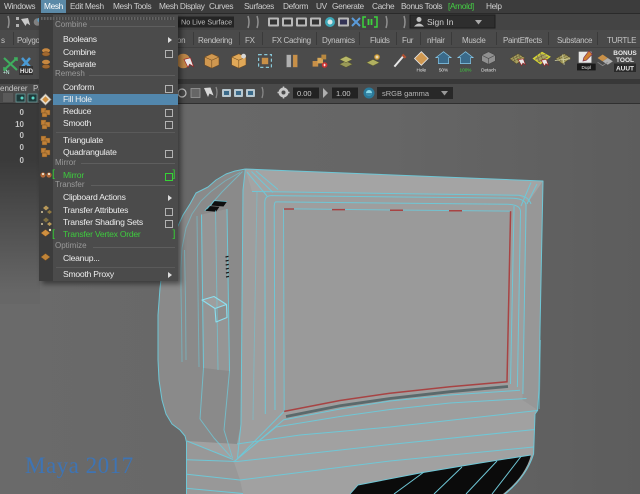 This screenshot has height=494, width=640. What do you see at coordinates (625, 60) in the screenshot?
I see `svg-text: TOOL` at bounding box center [625, 60].